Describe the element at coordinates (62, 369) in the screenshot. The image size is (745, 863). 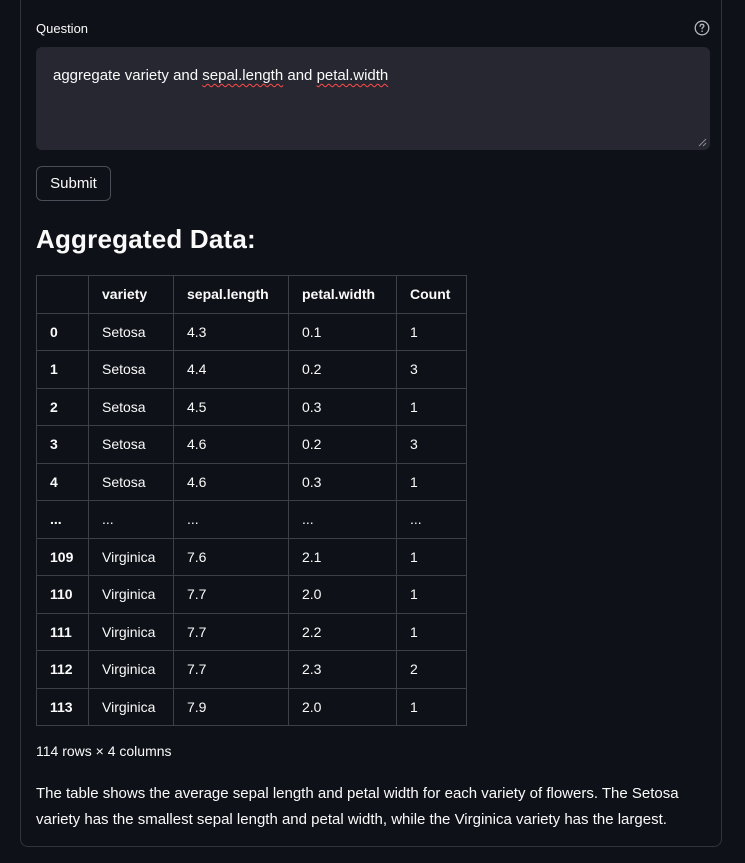
I see `row-index-cell: 1` at that location.